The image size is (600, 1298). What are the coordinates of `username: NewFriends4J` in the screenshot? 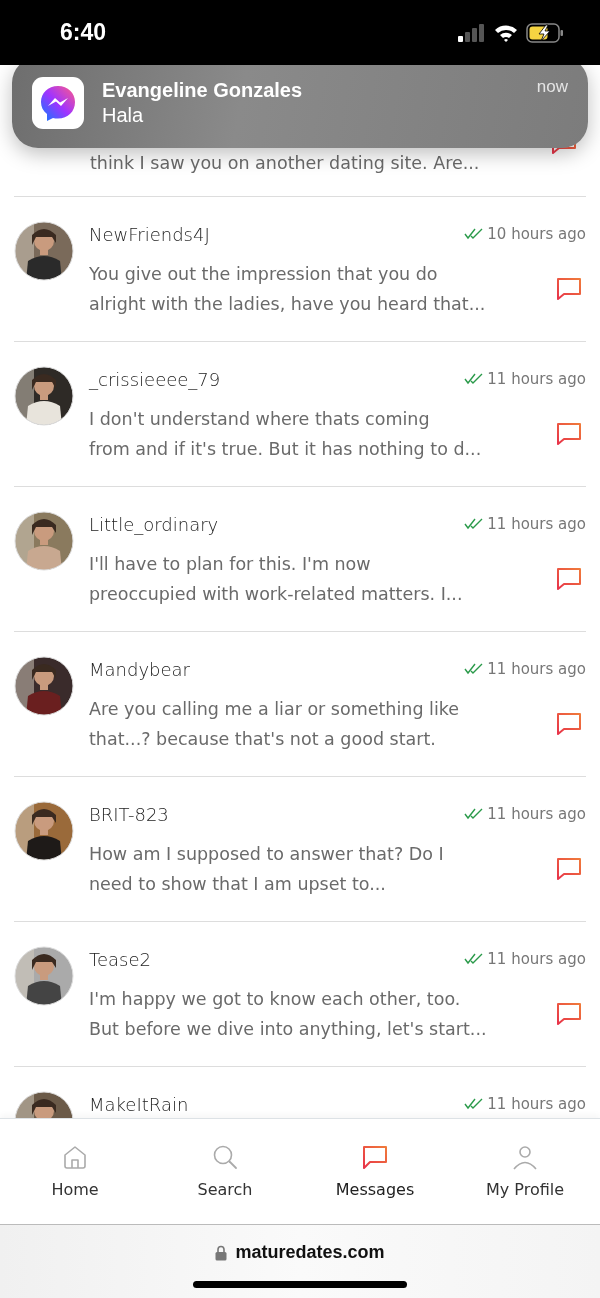 It's located at (149, 234).